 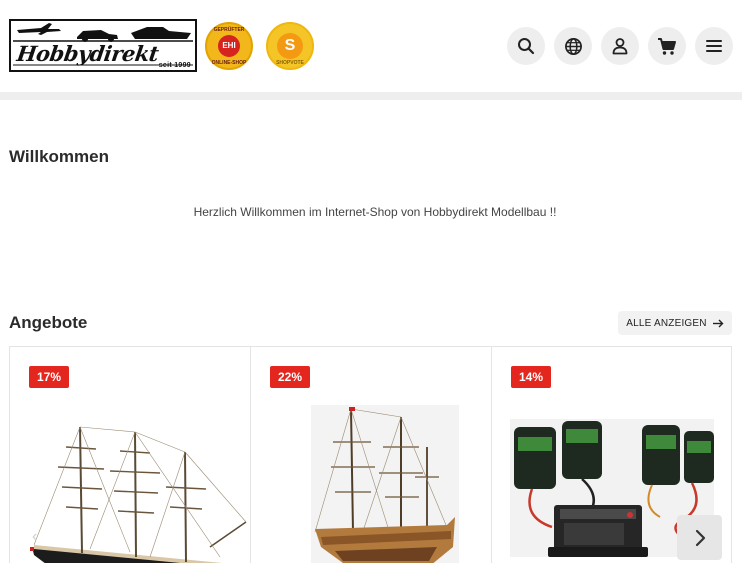 What do you see at coordinates (290, 377) in the screenshot?
I see `discount-badge: 22%` at bounding box center [290, 377].